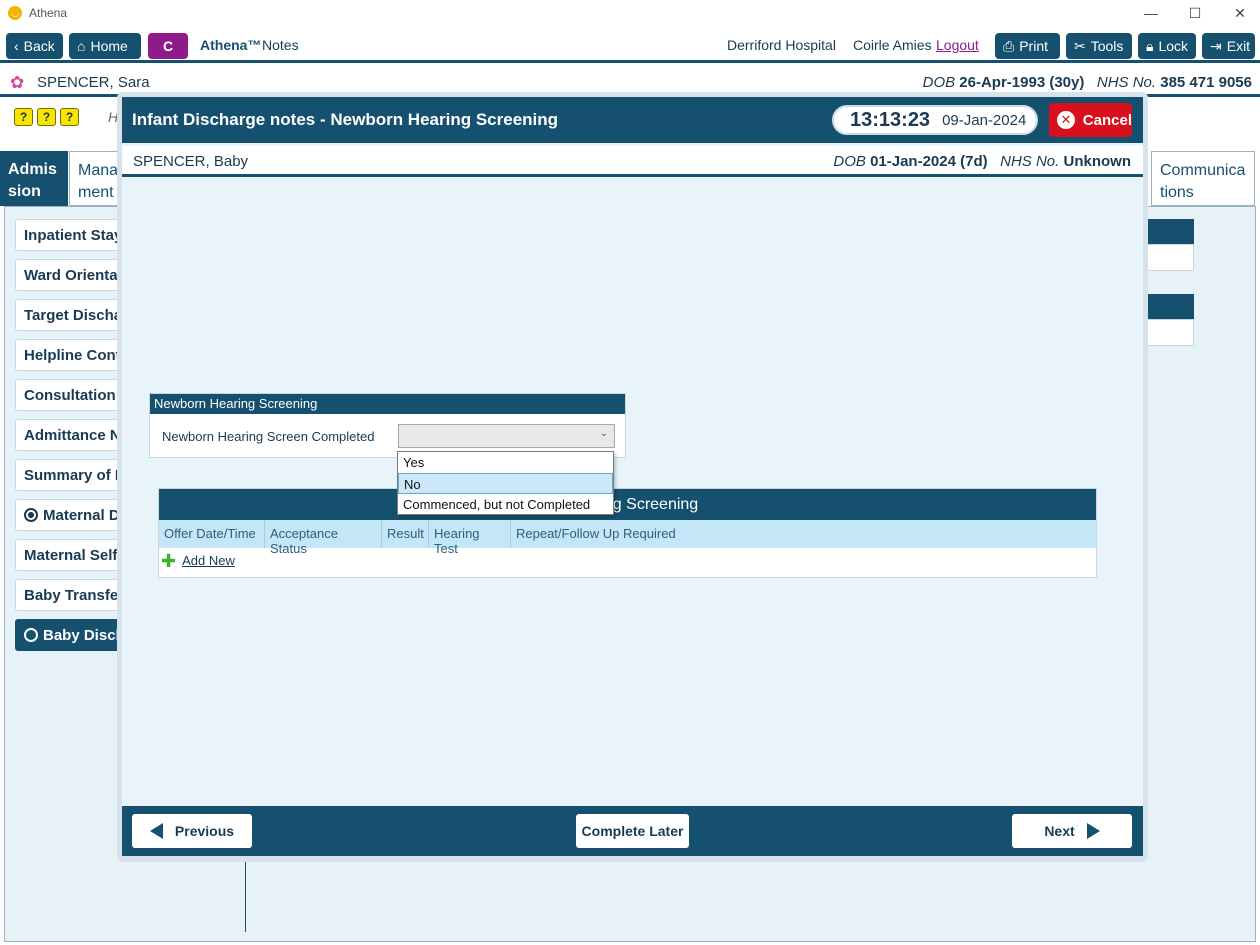 Image resolution: width=1260 pixels, height=945 pixels. What do you see at coordinates (506, 436) in the screenshot?
I see `screen-completed-select: ⌄` at bounding box center [506, 436].